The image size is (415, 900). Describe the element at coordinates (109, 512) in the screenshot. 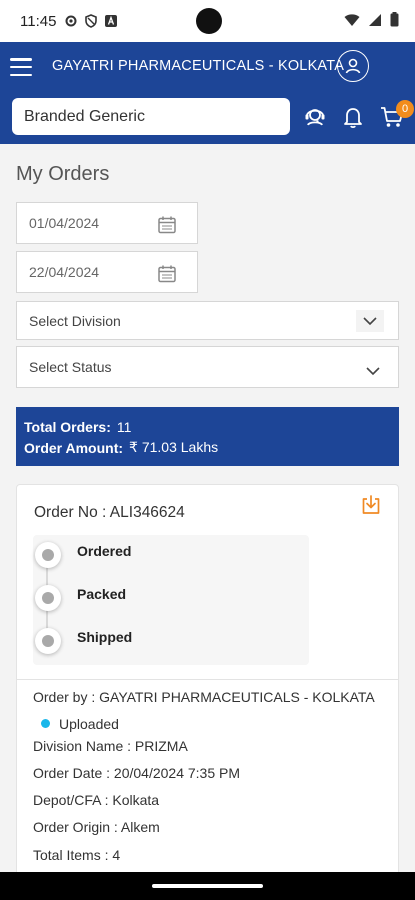

I see `order-number: Order No : ALI346624` at that location.